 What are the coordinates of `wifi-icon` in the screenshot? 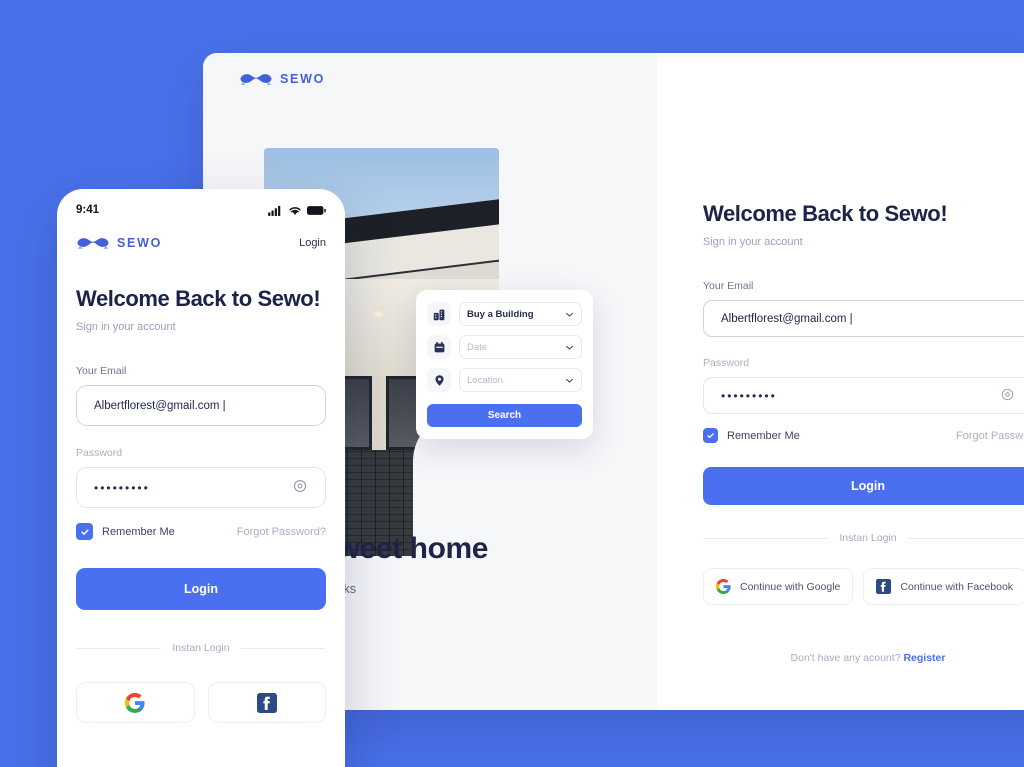 It's located at (295, 210).